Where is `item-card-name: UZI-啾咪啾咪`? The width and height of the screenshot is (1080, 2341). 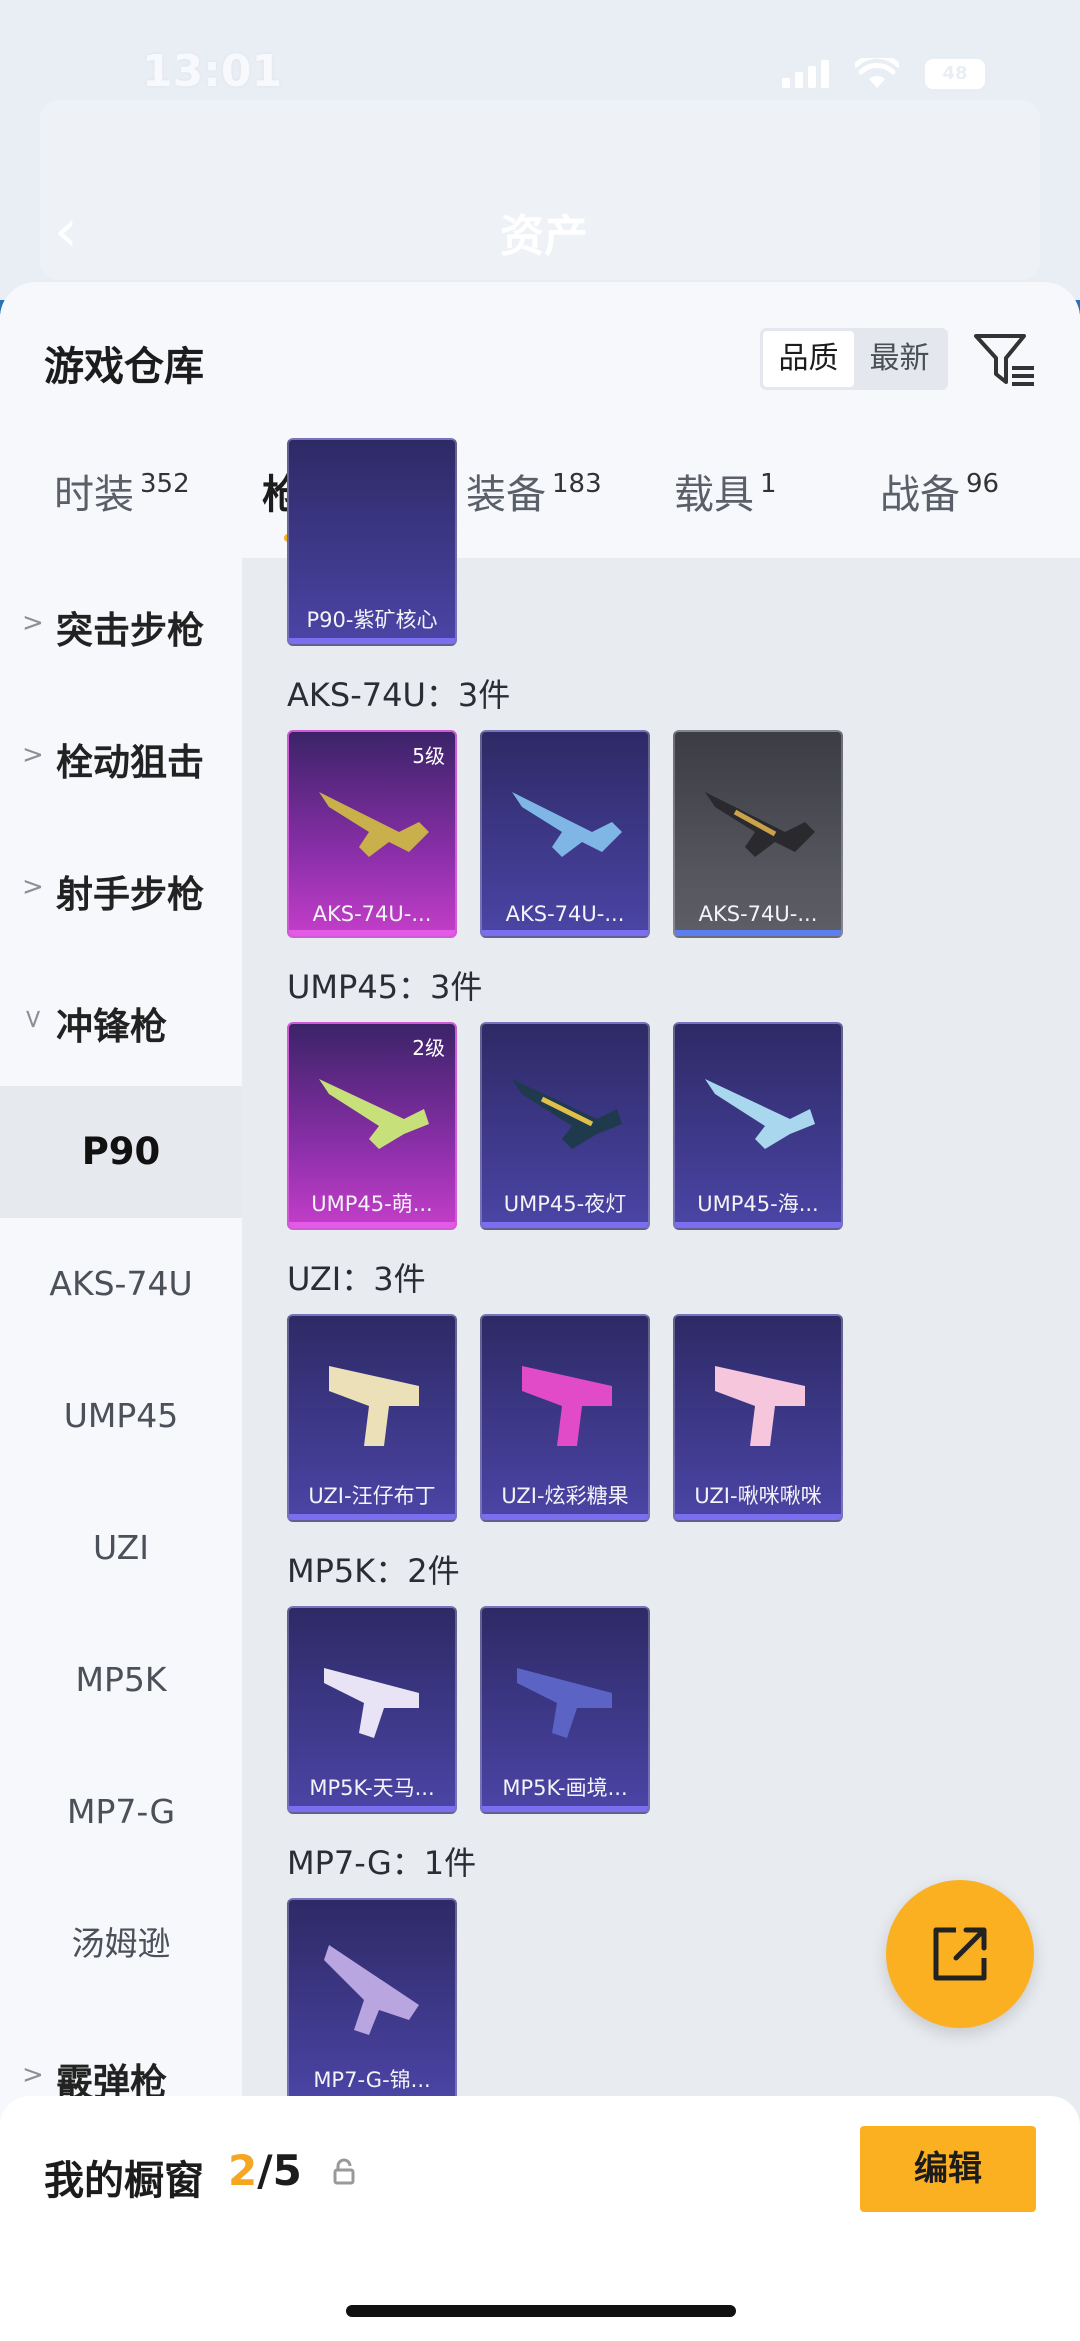
item-card-name: UZI-啾咪啾咪 is located at coordinates (758, 1496).